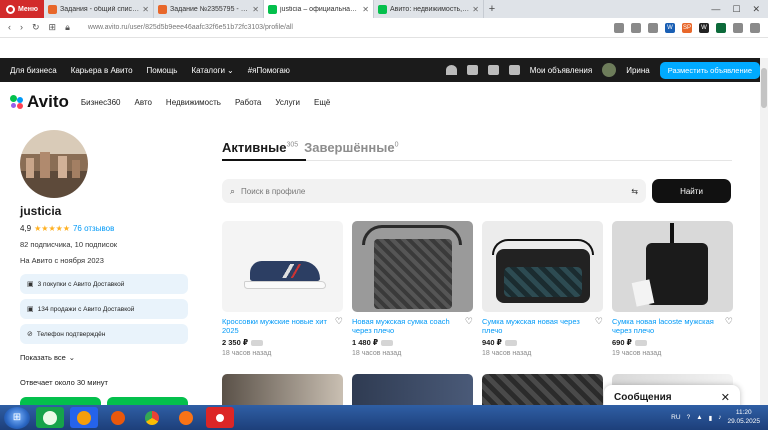 Image resolution: width=768 pixels, height=430 pixels. I want to click on browser-tab: Задания - общий список ... ✕, so click(99, 9).